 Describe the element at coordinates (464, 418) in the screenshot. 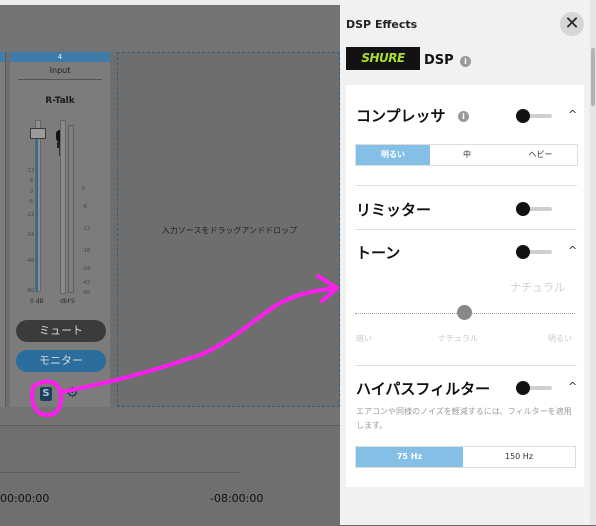

I see `highpass-description: エアコンや同様のノイズを軽減するには、フィルターを適用します。` at that location.